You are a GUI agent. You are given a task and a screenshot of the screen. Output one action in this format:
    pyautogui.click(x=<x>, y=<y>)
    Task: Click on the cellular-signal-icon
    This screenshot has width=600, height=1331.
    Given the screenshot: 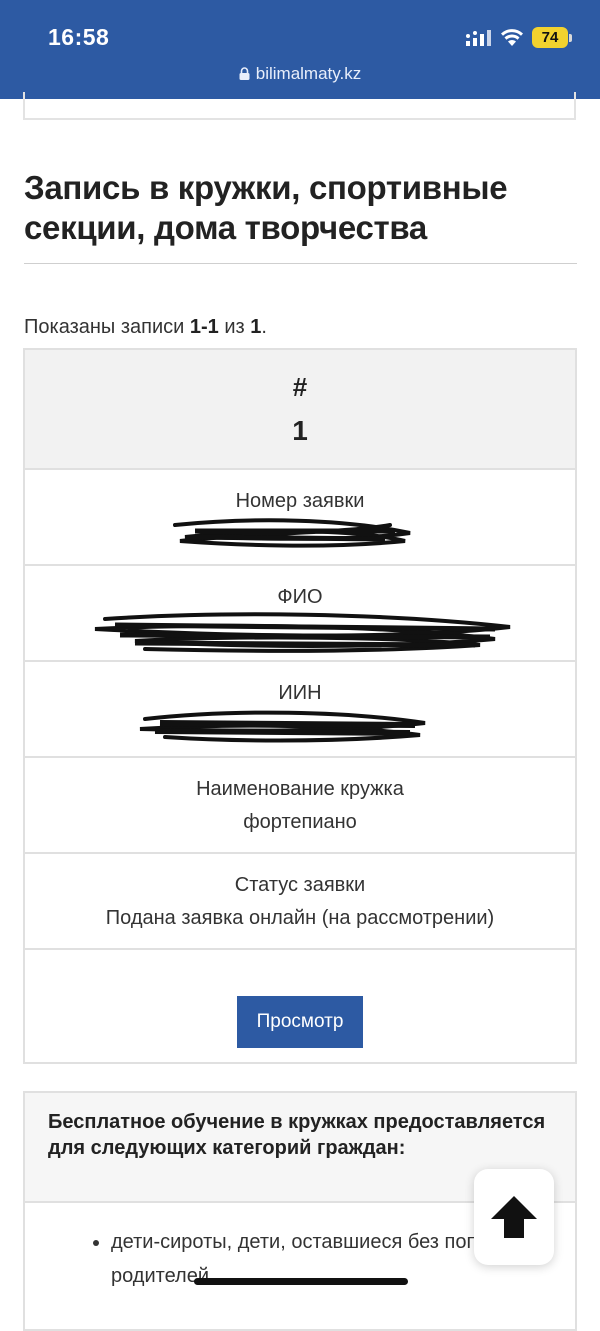 What is the action you would take?
    pyautogui.click(x=478, y=38)
    